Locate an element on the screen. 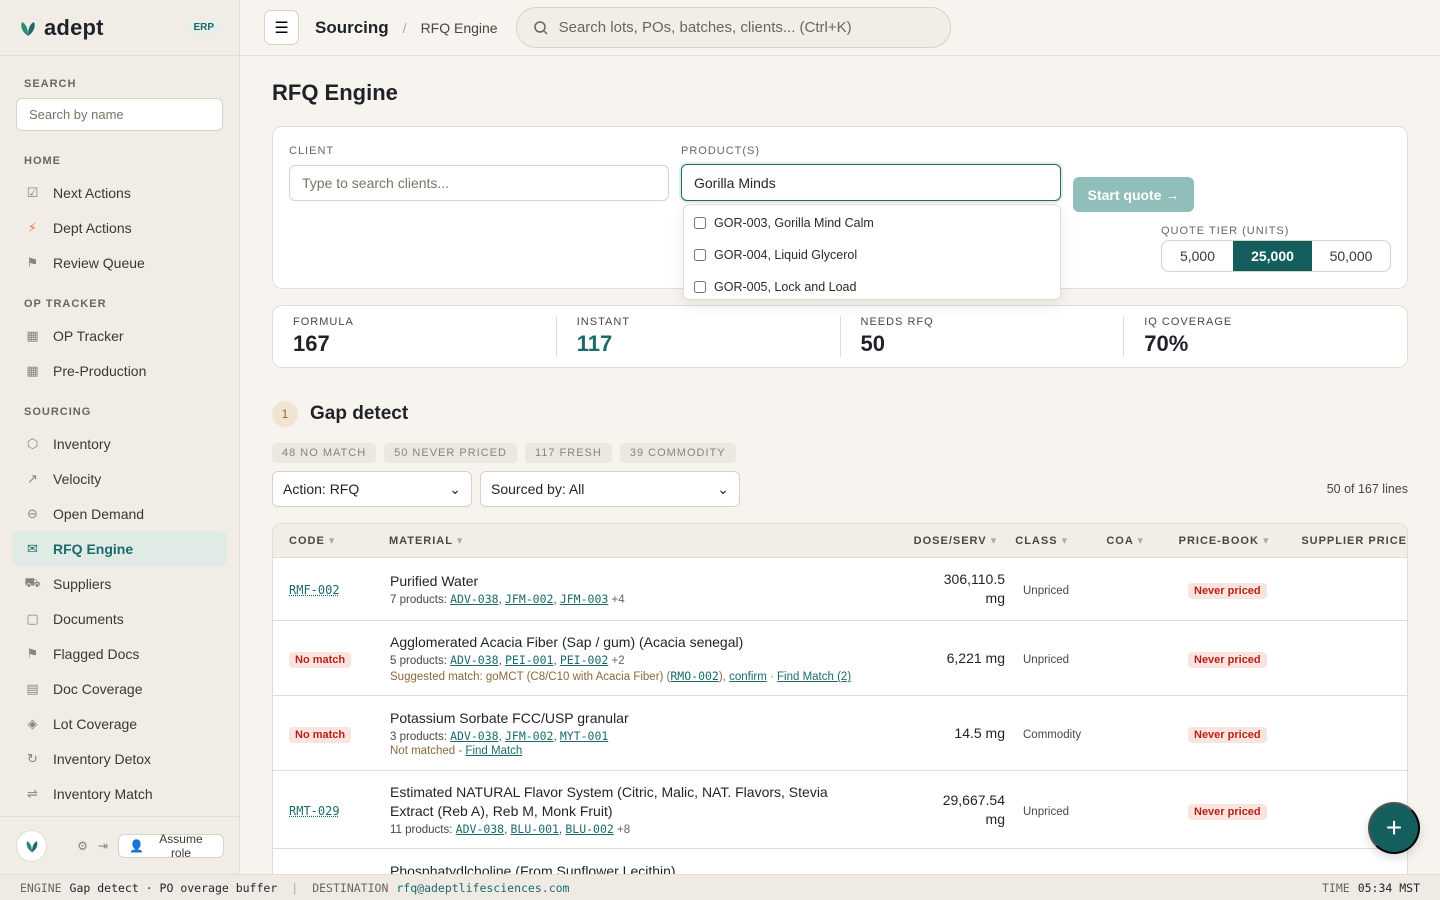  stat-label: NEEDS RFQ is located at coordinates (897, 322).